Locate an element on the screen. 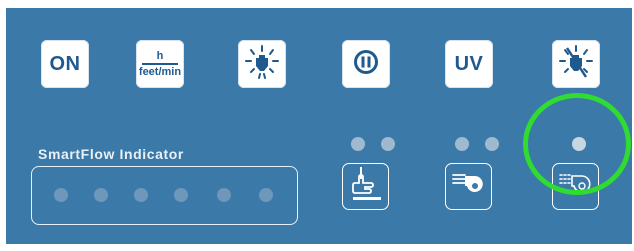 The width and height of the screenshot is (634, 251). units-button-label: h feet/min is located at coordinates (160, 64).